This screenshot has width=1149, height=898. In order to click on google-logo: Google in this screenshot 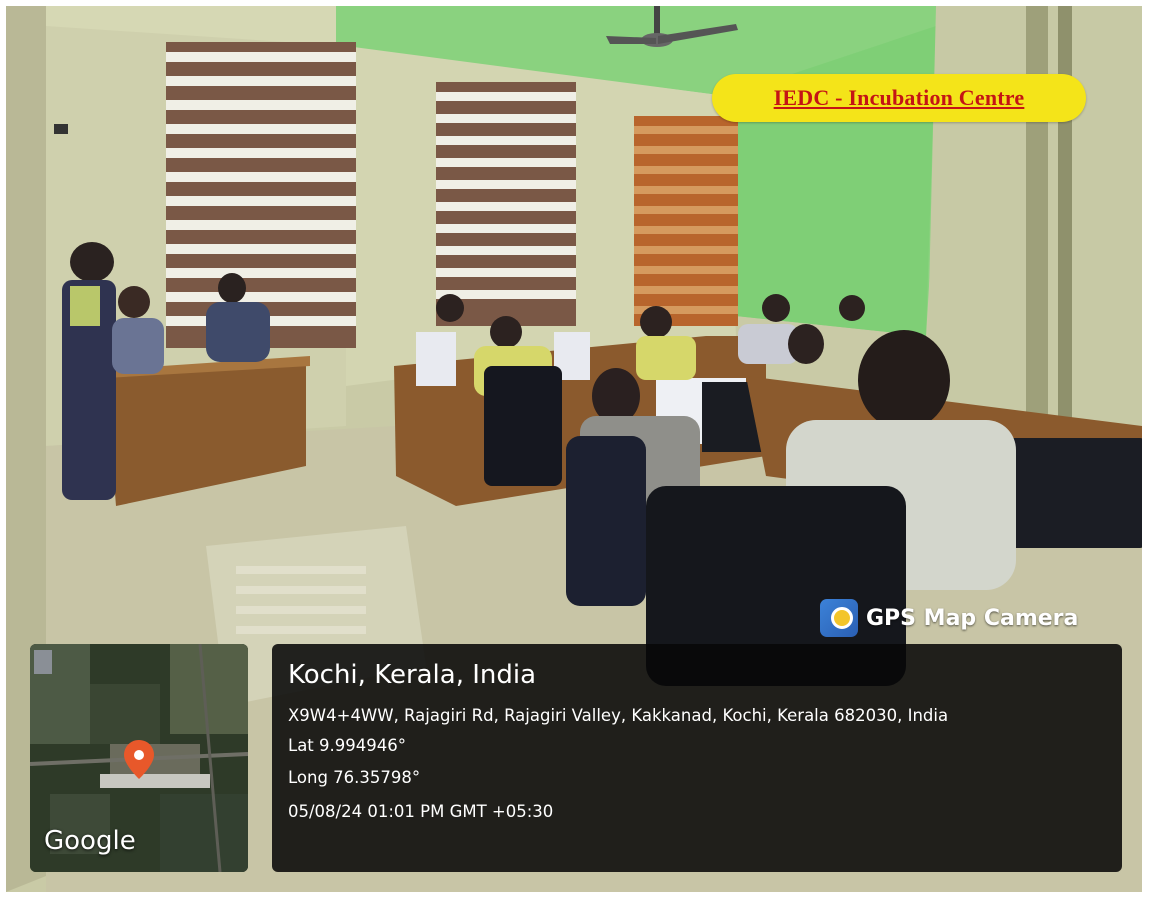, I will do `click(90, 841)`.